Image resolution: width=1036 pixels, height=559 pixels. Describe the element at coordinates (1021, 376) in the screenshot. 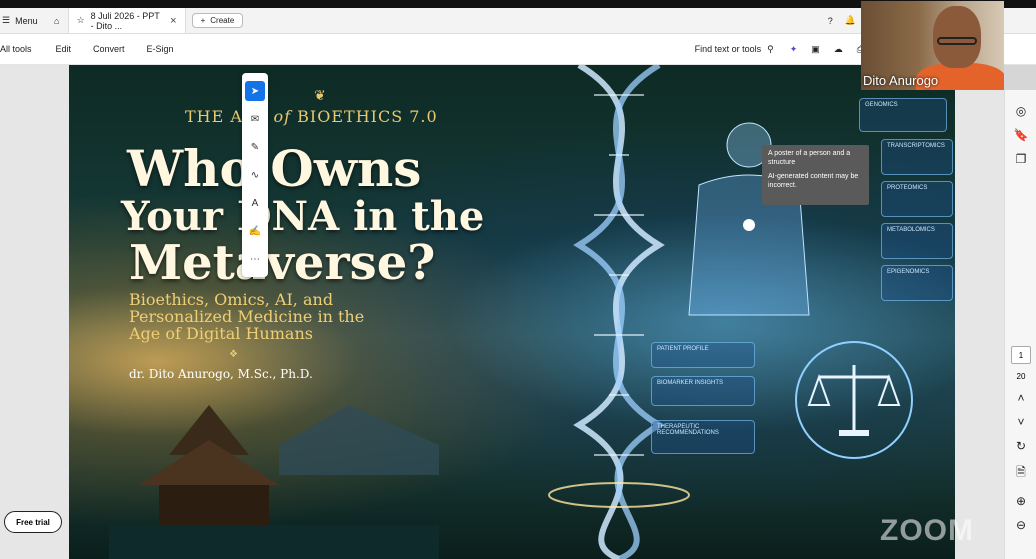

I see `page-total: 20` at that location.